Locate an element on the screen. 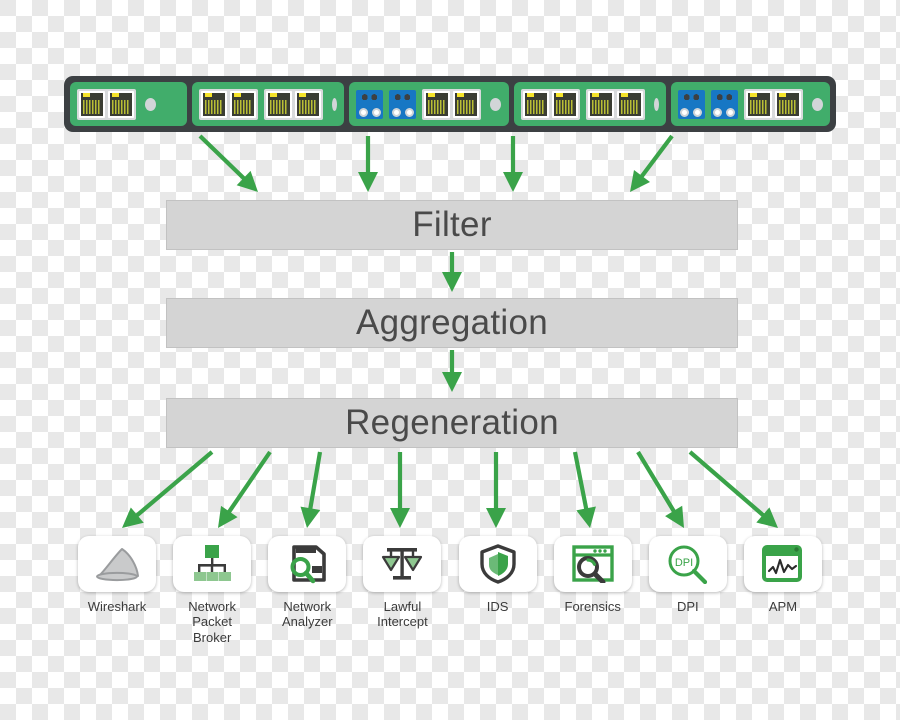 Image resolution: width=900 pixels, height=720 pixels. tool-label-wireshark: Wireshark is located at coordinates (117, 606).